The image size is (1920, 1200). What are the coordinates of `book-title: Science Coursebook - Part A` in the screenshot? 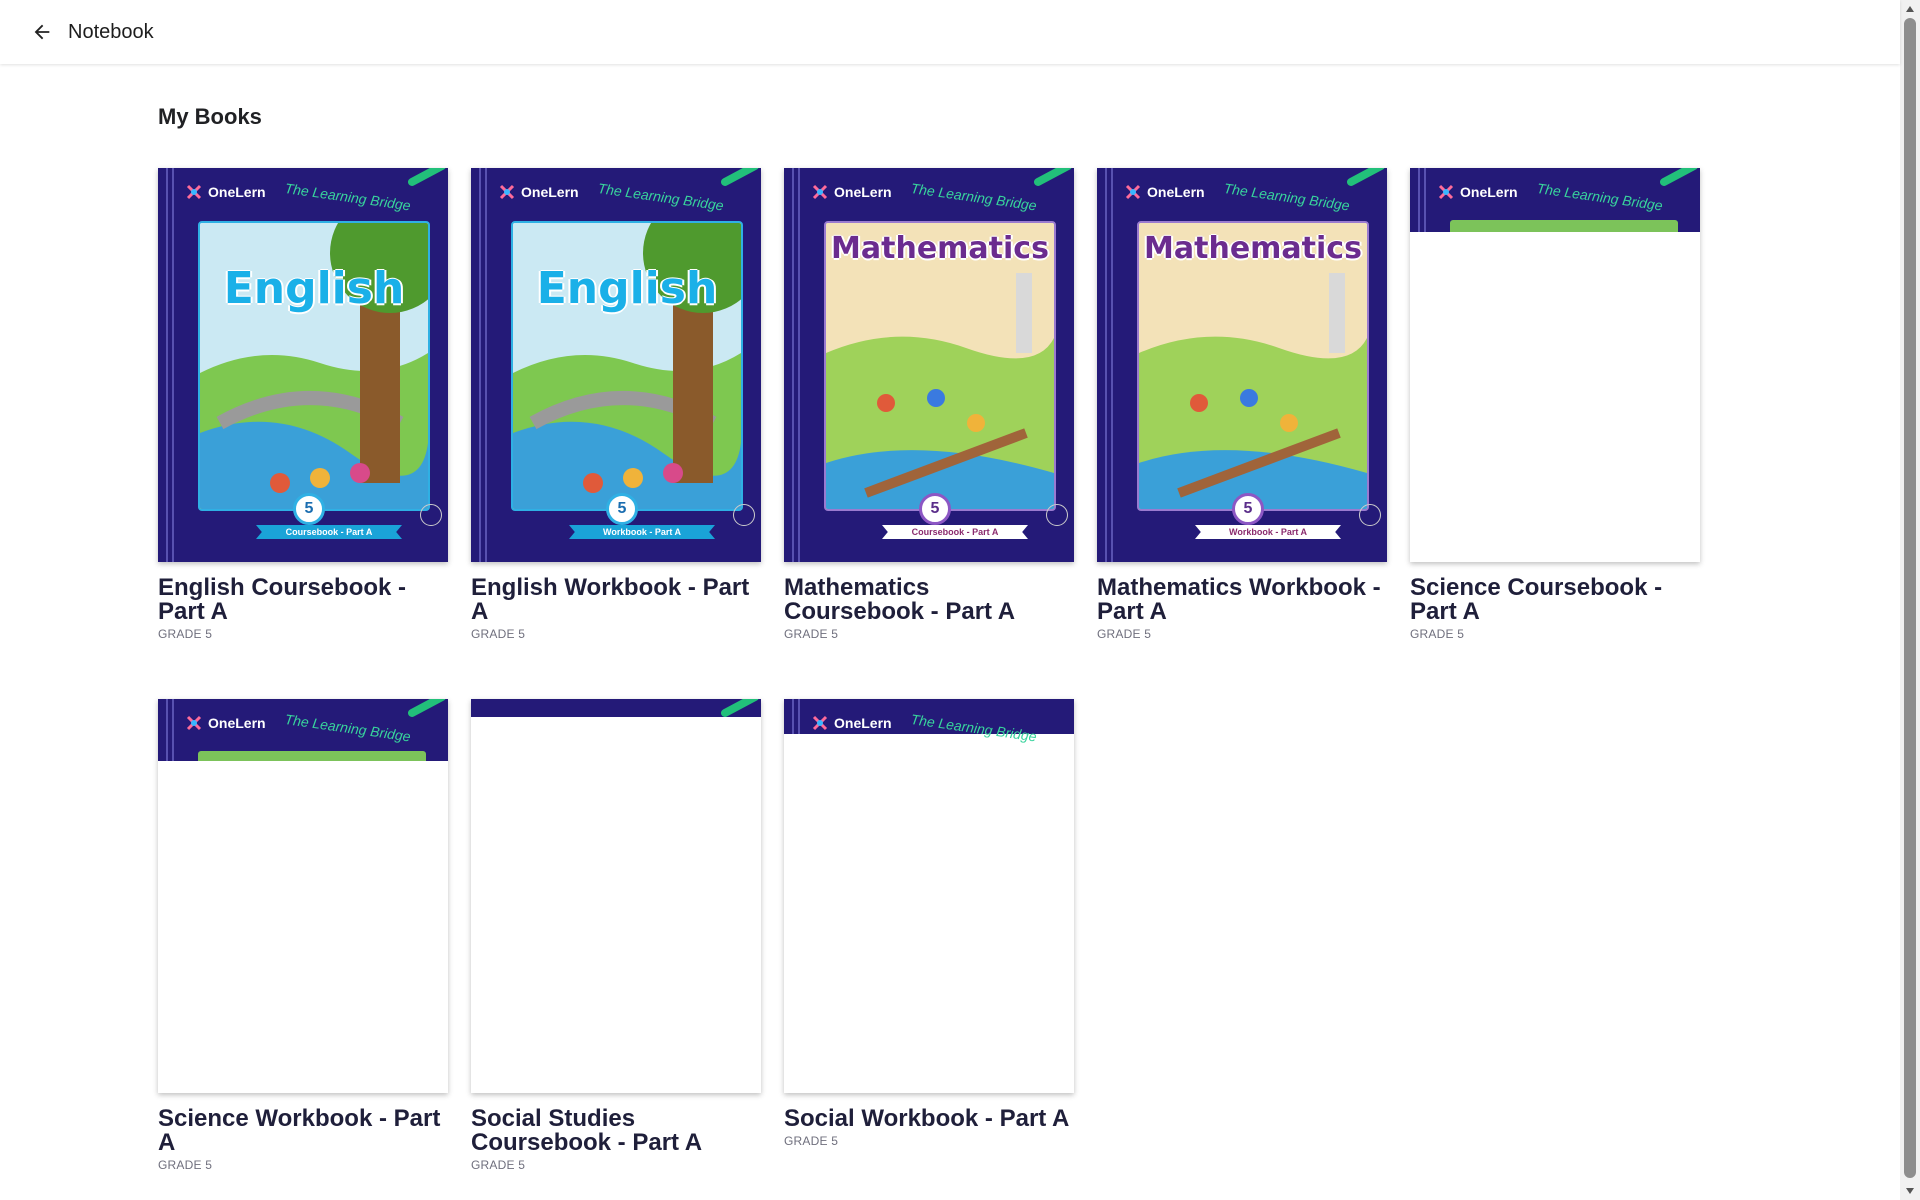 It's located at (1555, 600).